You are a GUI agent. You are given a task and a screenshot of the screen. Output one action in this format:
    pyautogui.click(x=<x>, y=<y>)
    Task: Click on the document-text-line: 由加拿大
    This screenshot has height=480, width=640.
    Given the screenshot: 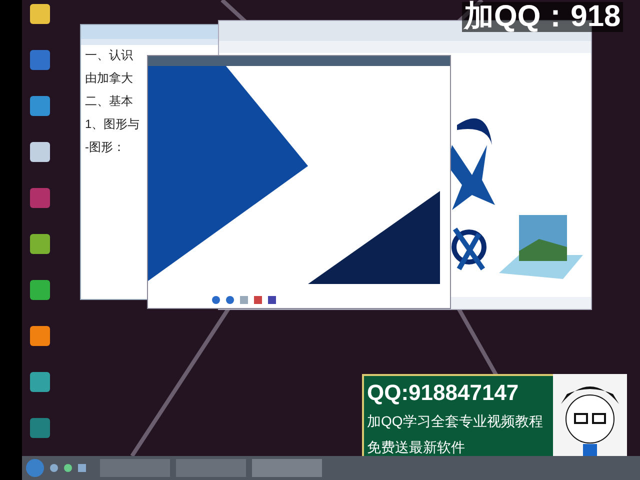 What is the action you would take?
    pyautogui.click(x=109, y=78)
    